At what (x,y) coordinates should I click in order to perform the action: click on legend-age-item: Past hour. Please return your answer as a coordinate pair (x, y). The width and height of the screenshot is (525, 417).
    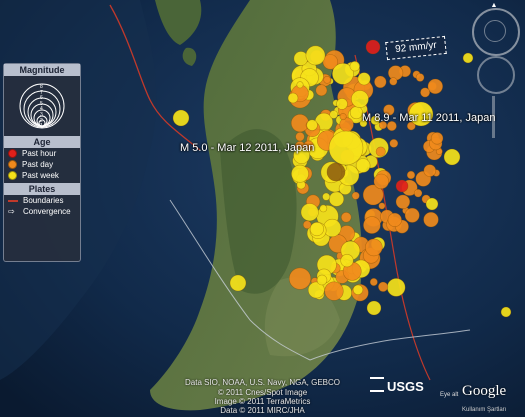
    Looking at the image, I should click on (42, 153).